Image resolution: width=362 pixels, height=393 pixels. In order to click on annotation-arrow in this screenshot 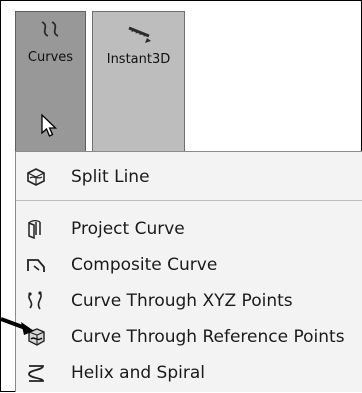, I will do `click(17, 326)`.